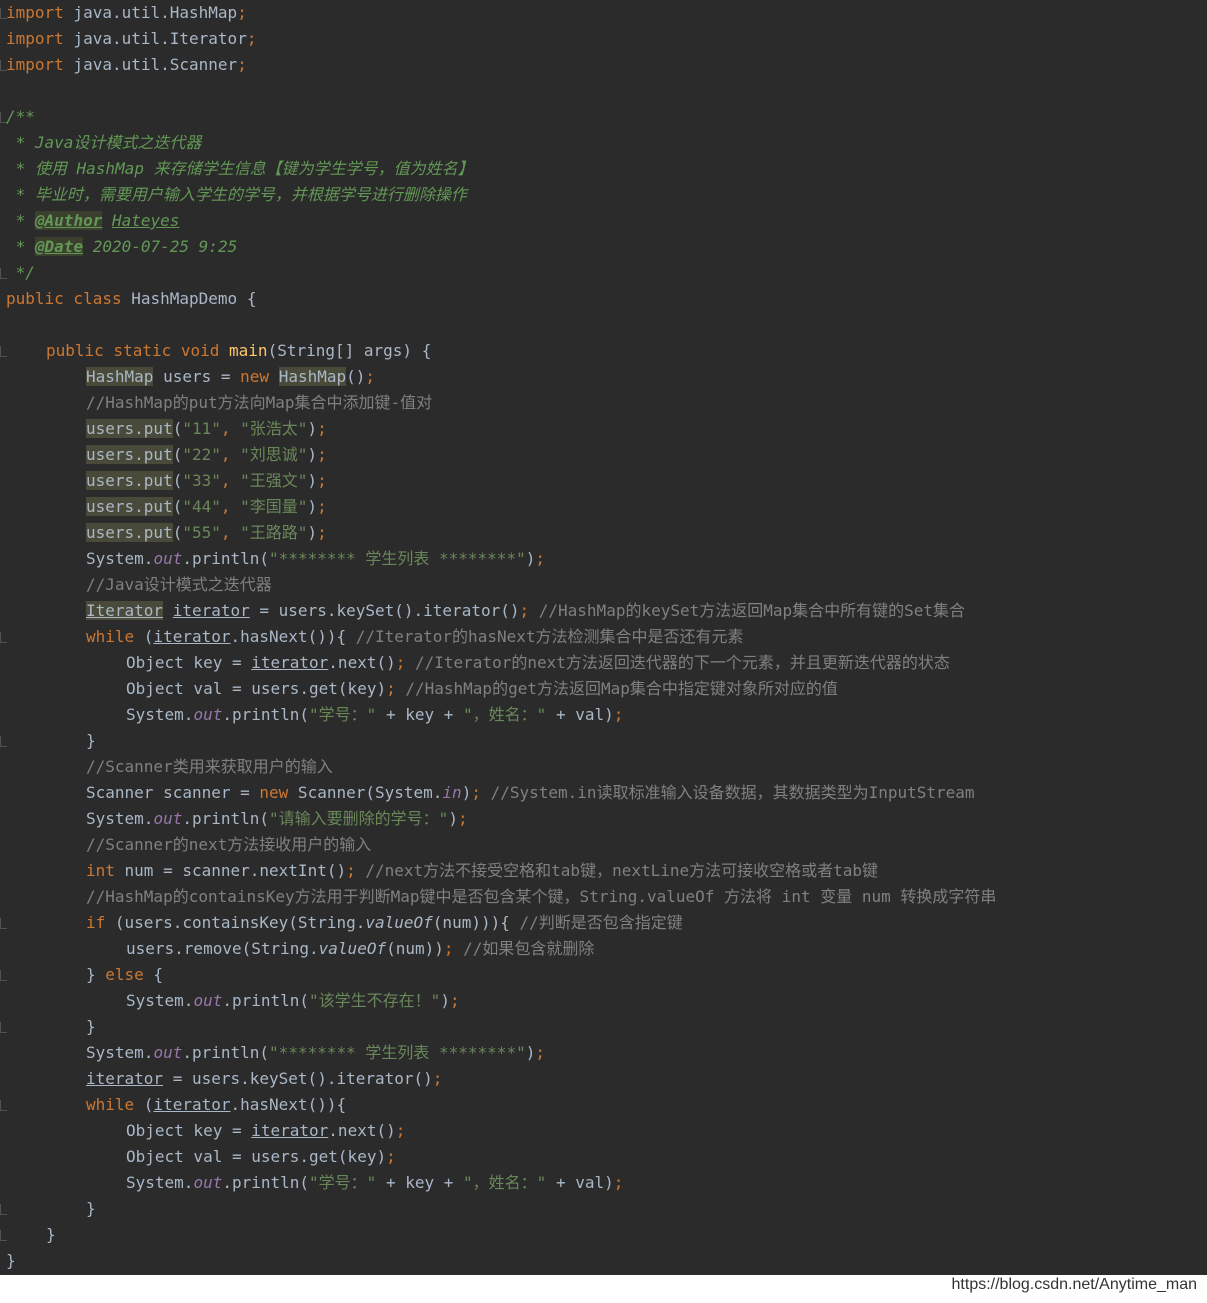 The width and height of the screenshot is (1207, 1303). Describe the element at coordinates (384, 610) in the screenshot. I see `code-text: = users.keySet().iterator()` at that location.